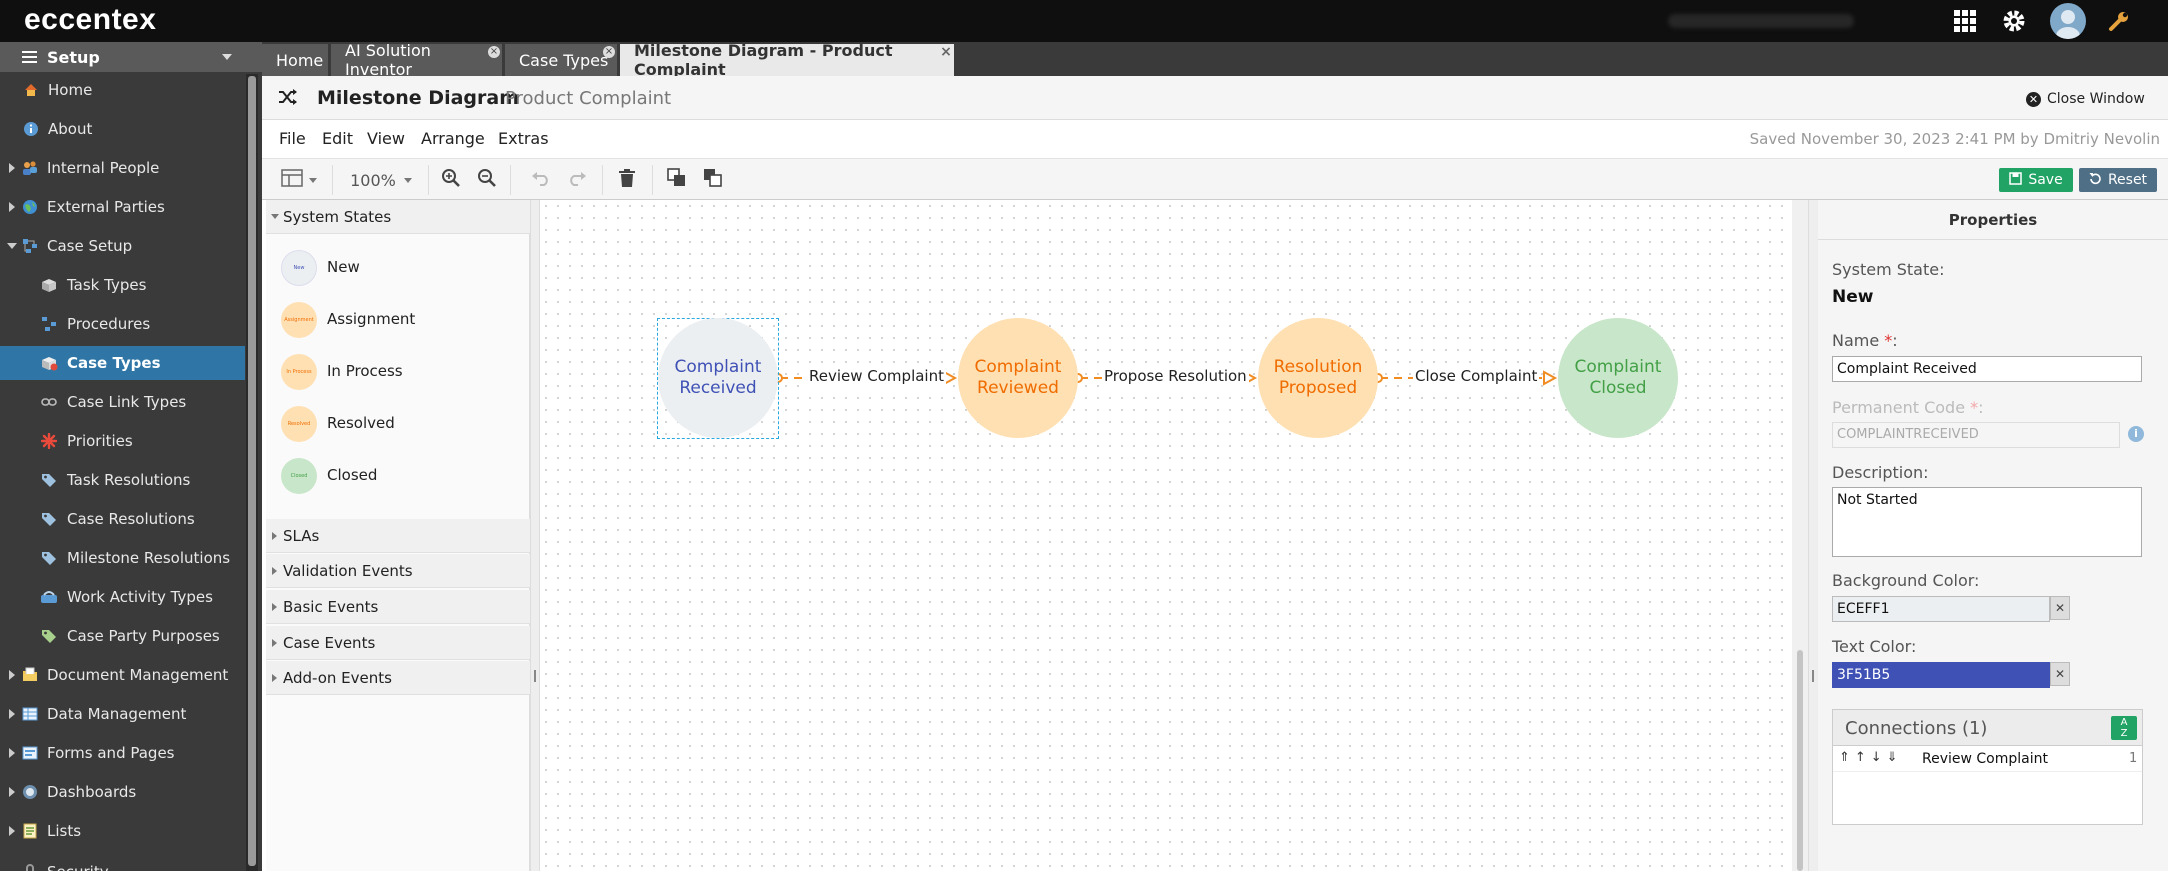 The image size is (2168, 871). I want to click on tab-home: Home, so click(295, 60).